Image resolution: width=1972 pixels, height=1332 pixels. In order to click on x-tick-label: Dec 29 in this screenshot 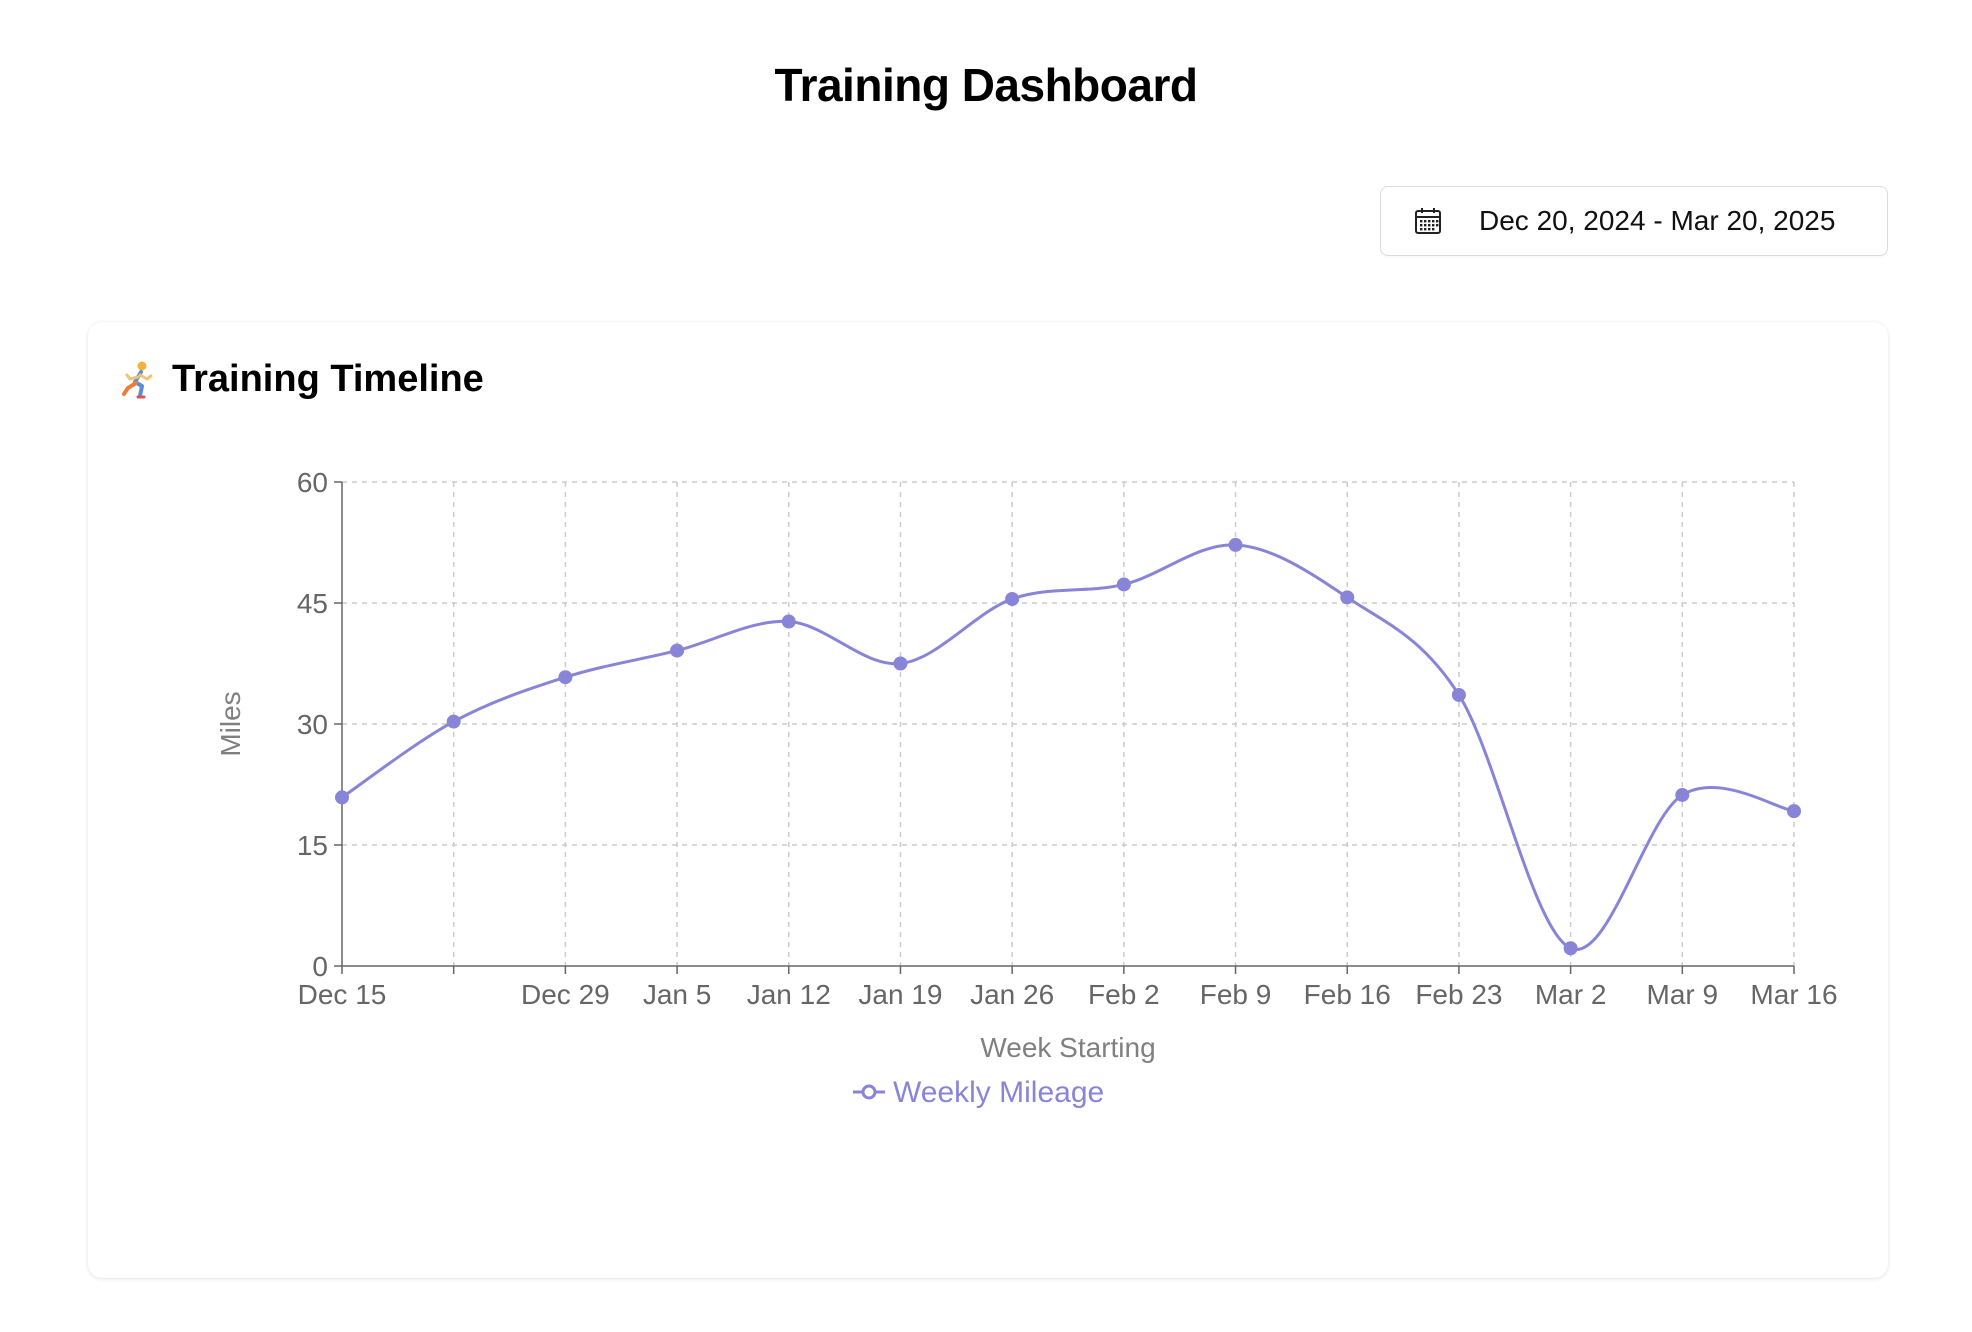, I will do `click(565, 994)`.